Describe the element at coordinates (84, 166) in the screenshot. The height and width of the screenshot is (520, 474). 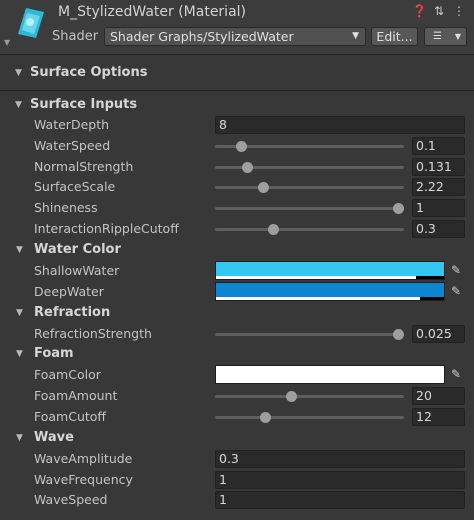
I see `prop-label-normal-strength: NormalStrength` at that location.